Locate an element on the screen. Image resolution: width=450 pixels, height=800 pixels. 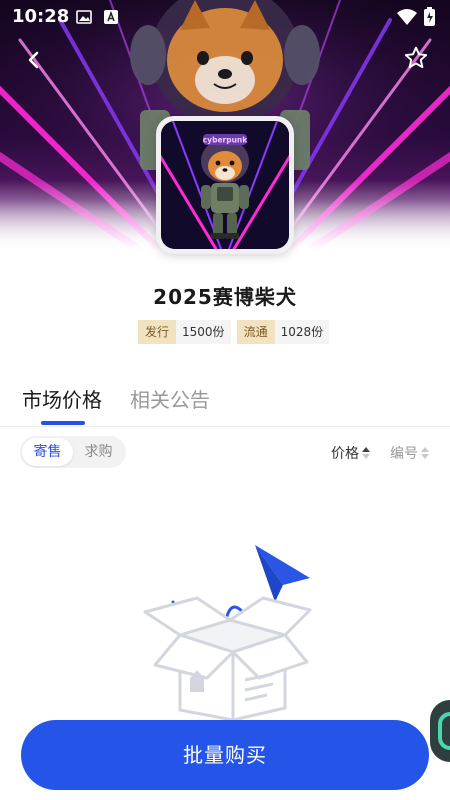
tag-label: 发行 is located at coordinates (157, 332).